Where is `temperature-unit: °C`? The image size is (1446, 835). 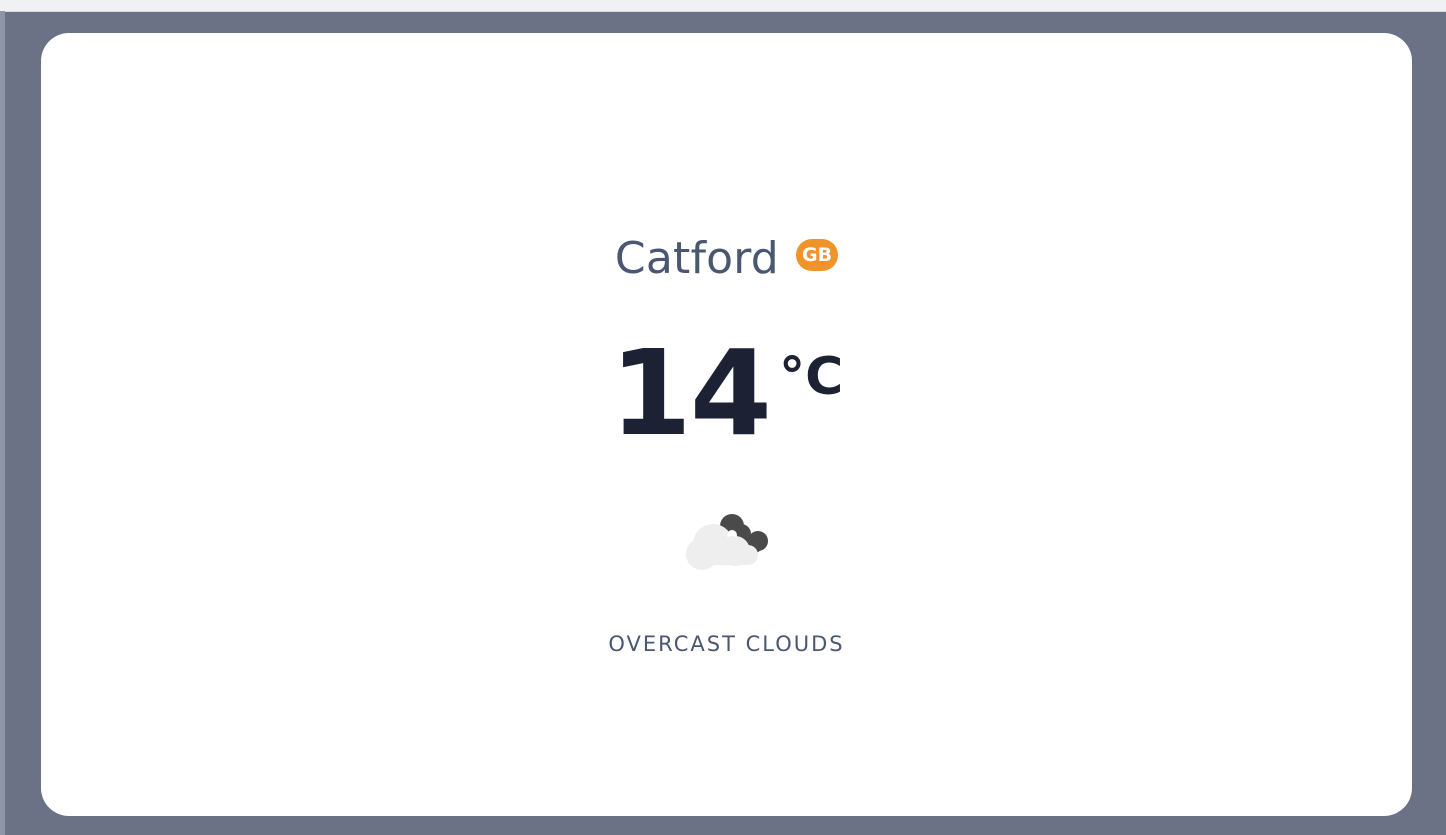 temperature-unit: °C is located at coordinates (811, 377).